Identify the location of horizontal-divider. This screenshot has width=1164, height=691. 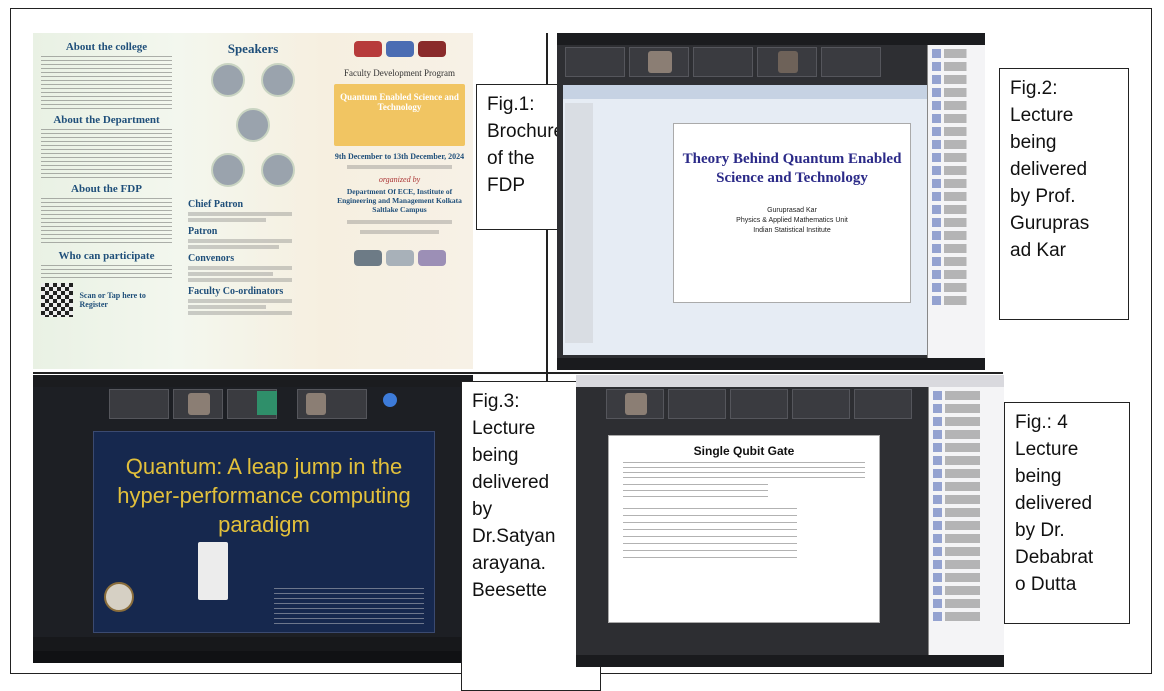
(518, 373).